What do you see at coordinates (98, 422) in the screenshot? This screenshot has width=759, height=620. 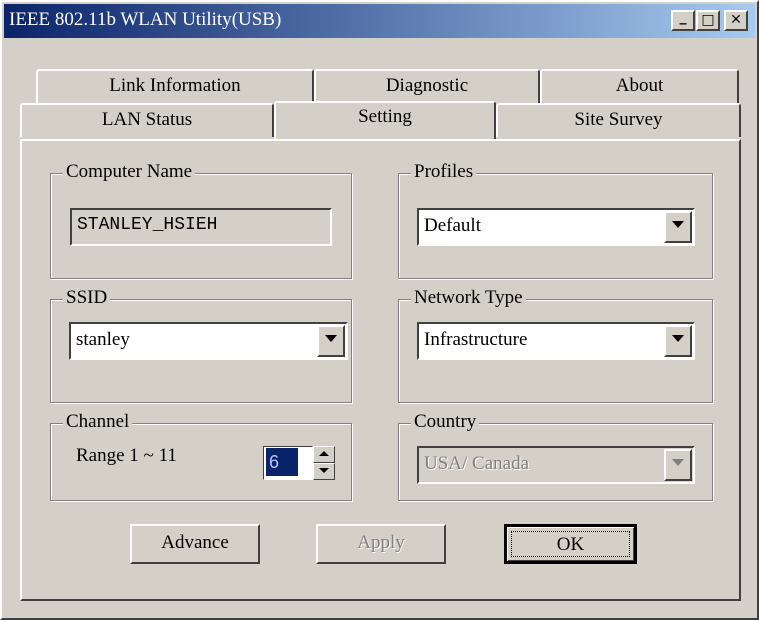 I see `channel-legend: Channel` at bounding box center [98, 422].